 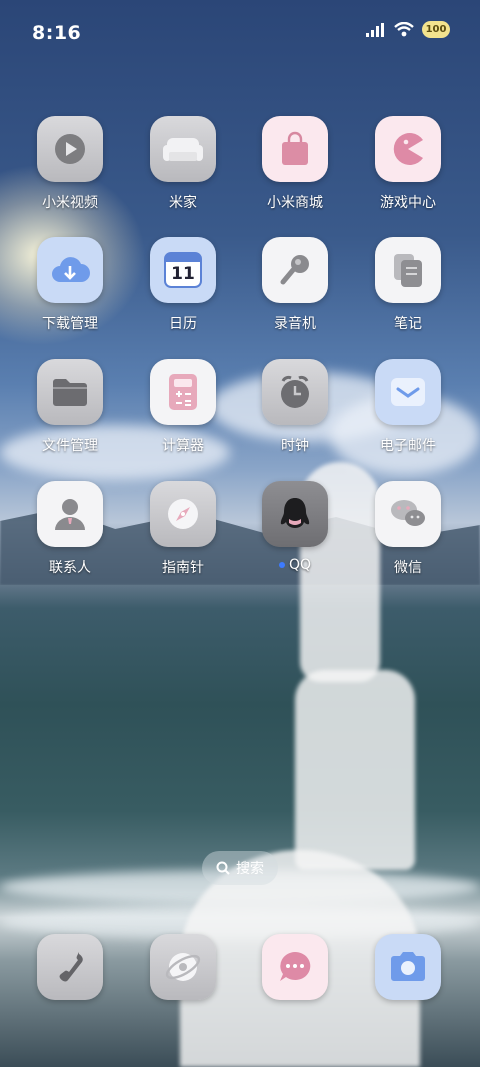 I want to click on app-label: 录音机, so click(x=295, y=324).